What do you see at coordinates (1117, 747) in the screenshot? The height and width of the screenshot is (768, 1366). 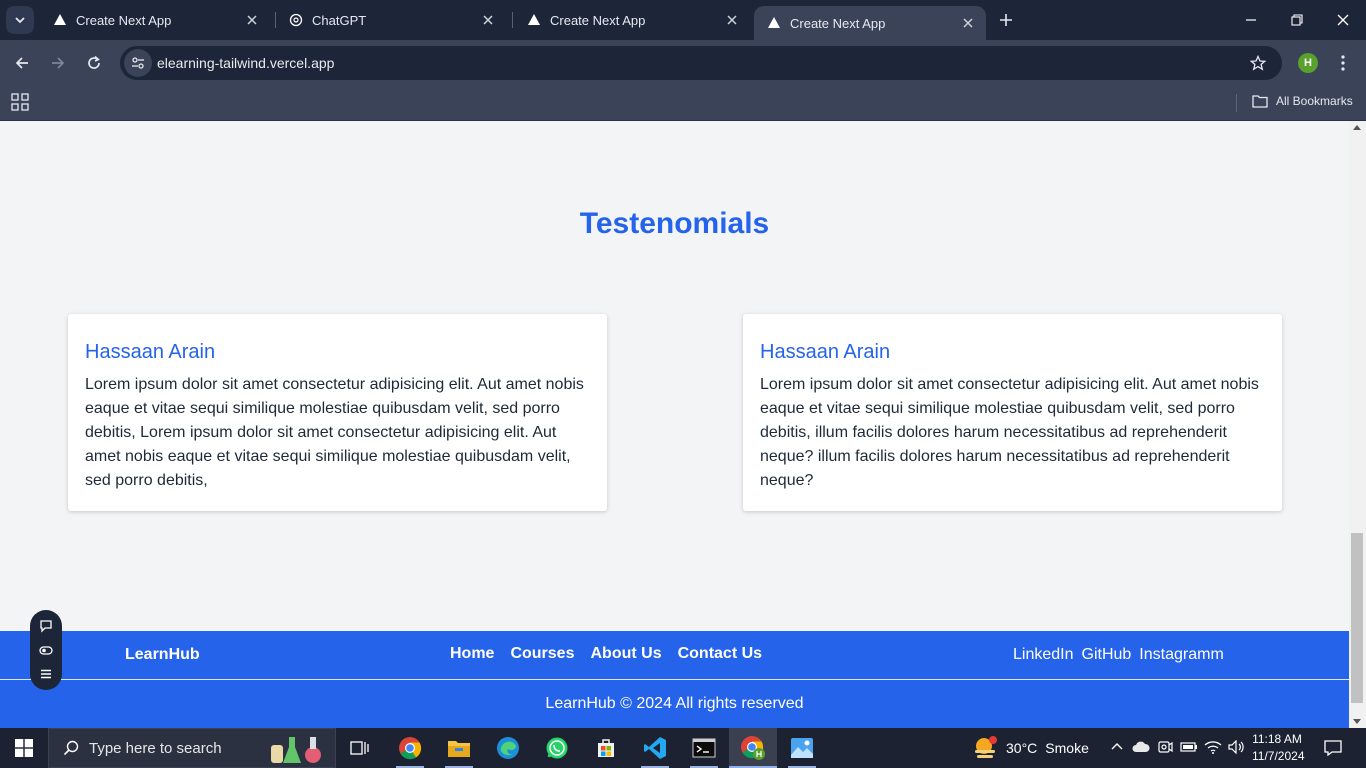 I see `chevron-up-icon` at bounding box center [1117, 747].